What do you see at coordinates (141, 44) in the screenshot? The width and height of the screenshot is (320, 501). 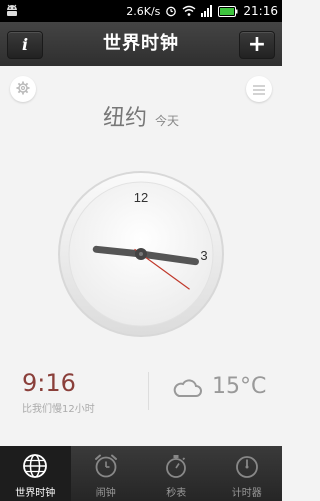 I see `title-bar: i 世界时钟 +` at bounding box center [141, 44].